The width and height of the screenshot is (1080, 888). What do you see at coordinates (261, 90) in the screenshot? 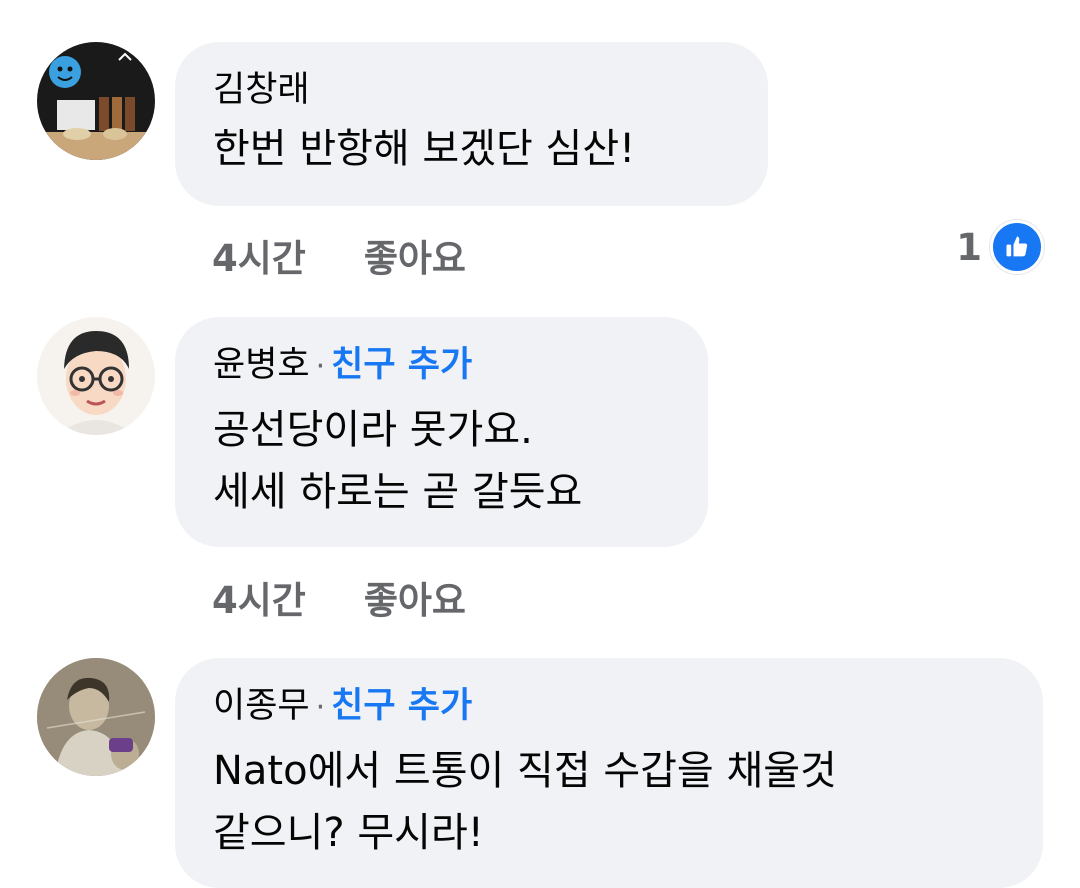
I see `comment-author: 김창래` at bounding box center [261, 90].